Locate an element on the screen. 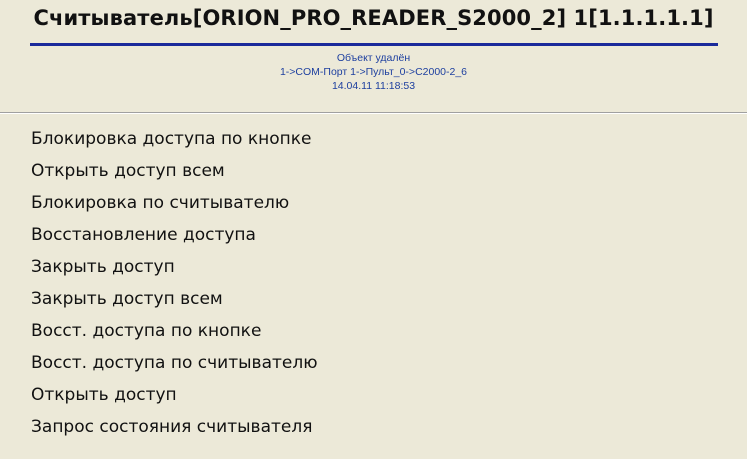  device-path: 1->COM-Порт 1->Пульт_0->С2000-2_6 is located at coordinates (373, 72).